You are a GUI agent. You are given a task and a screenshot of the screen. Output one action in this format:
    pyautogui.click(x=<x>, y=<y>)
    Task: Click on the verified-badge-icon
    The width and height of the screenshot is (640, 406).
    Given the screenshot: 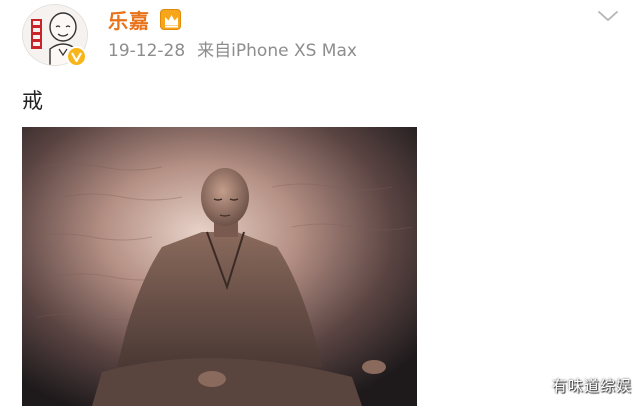 What is the action you would take?
    pyautogui.click(x=76, y=56)
    